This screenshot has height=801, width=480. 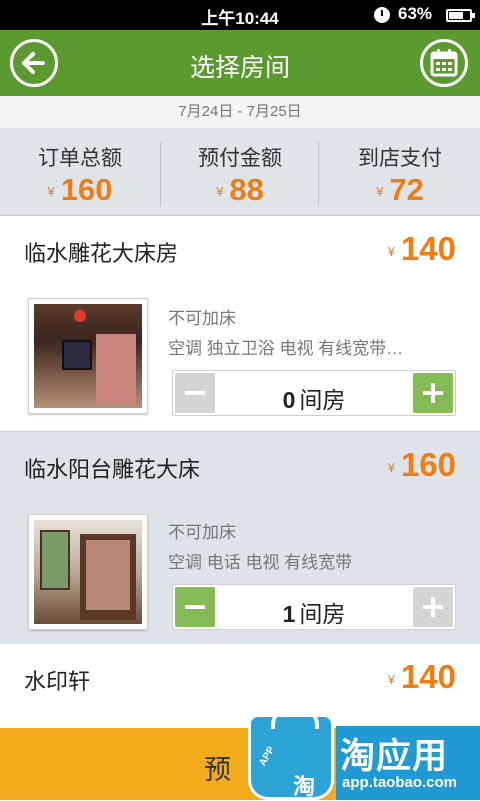 I want to click on summary-pay-at-hotel: 到店支付 ¥72, so click(x=400, y=172).